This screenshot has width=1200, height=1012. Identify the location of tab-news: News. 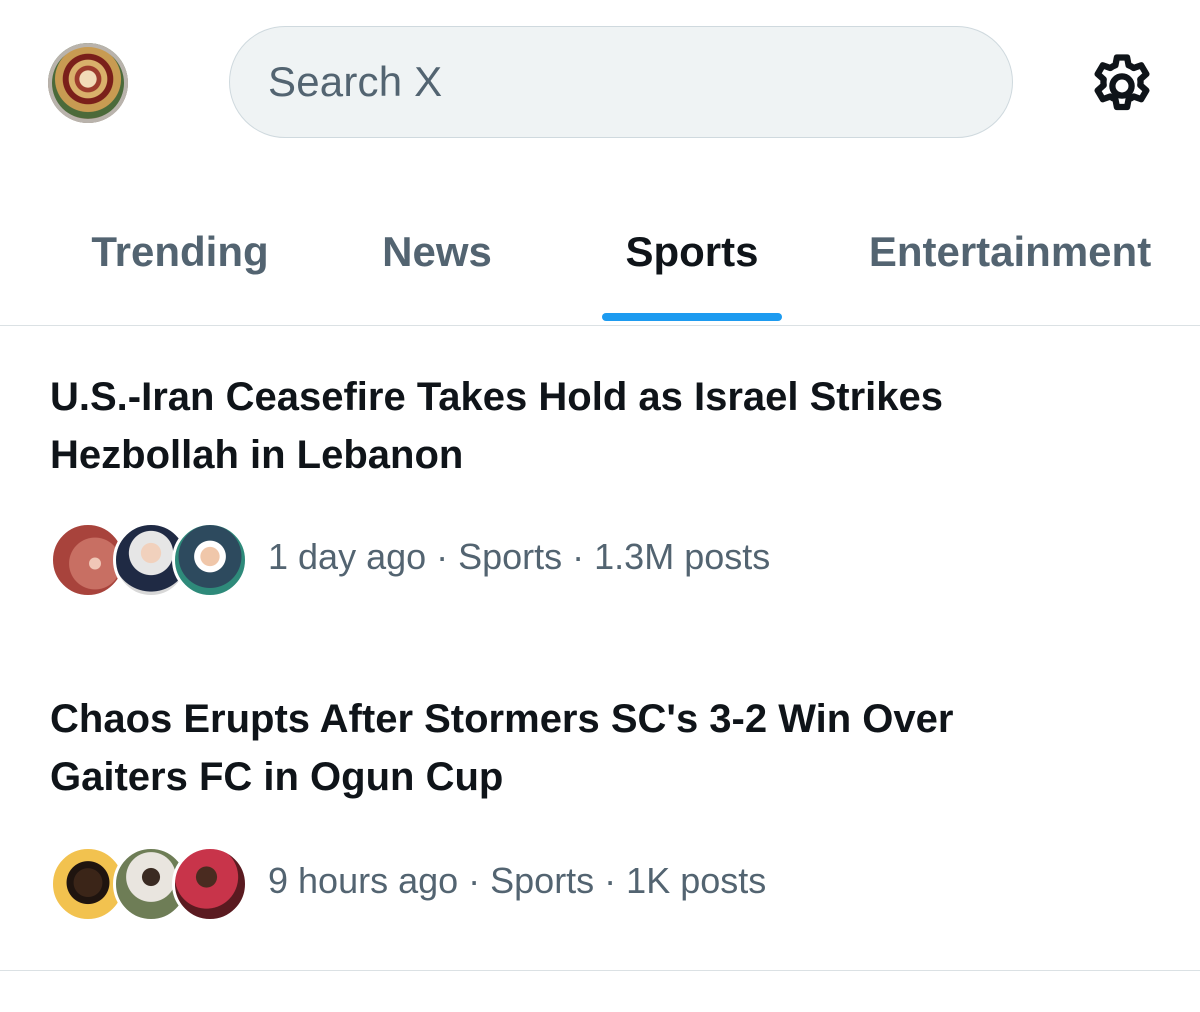
(437, 262).